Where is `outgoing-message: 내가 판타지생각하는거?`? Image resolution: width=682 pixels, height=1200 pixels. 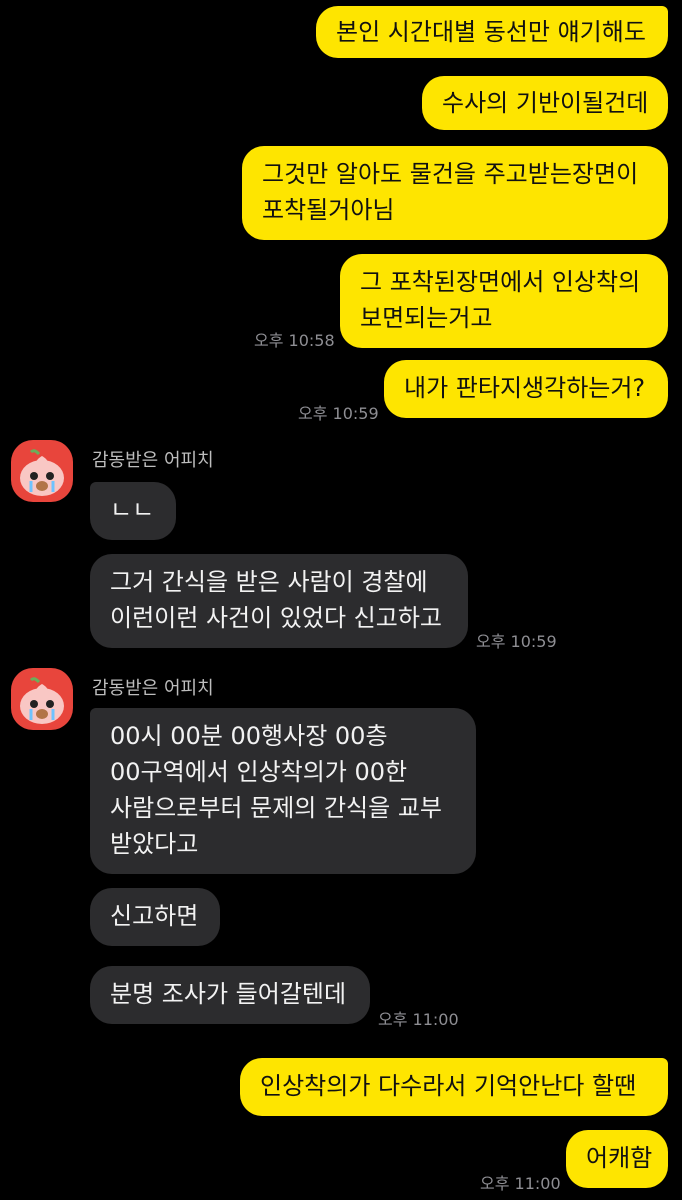
outgoing-message: 내가 판타지생각하는거? is located at coordinates (526, 389).